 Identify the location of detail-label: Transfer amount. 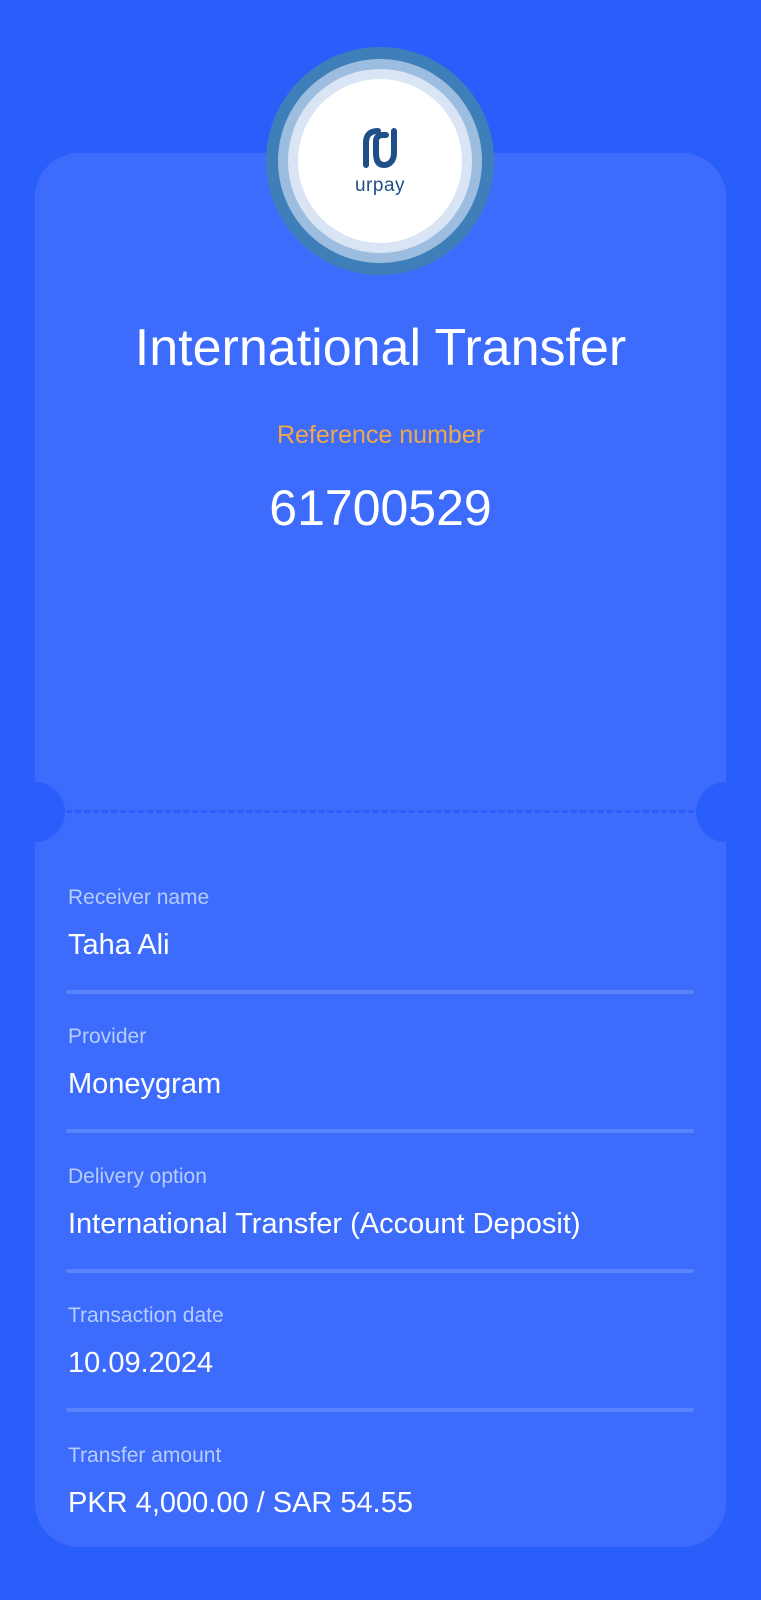
(145, 1455).